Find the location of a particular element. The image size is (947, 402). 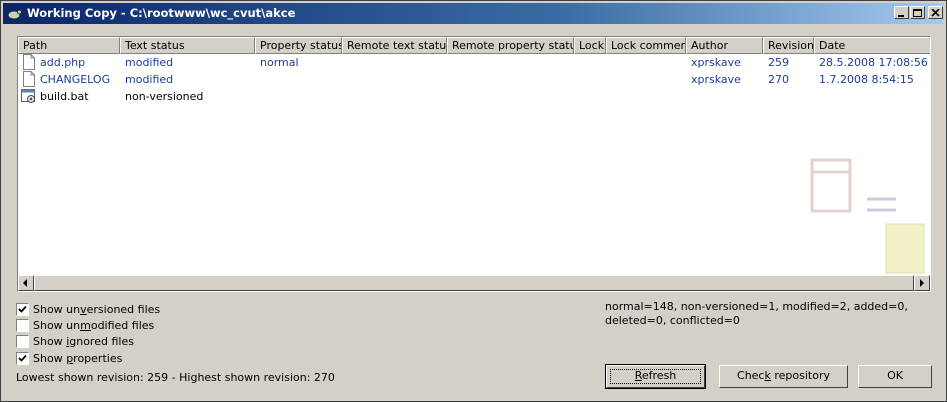

scroll-left-button is located at coordinates (26, 283).